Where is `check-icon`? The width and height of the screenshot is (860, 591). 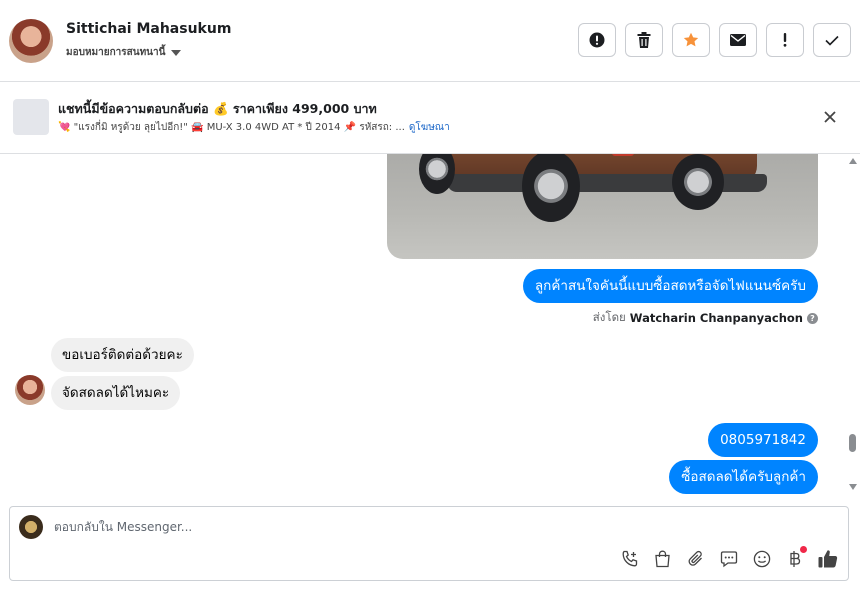
check-icon is located at coordinates (832, 40).